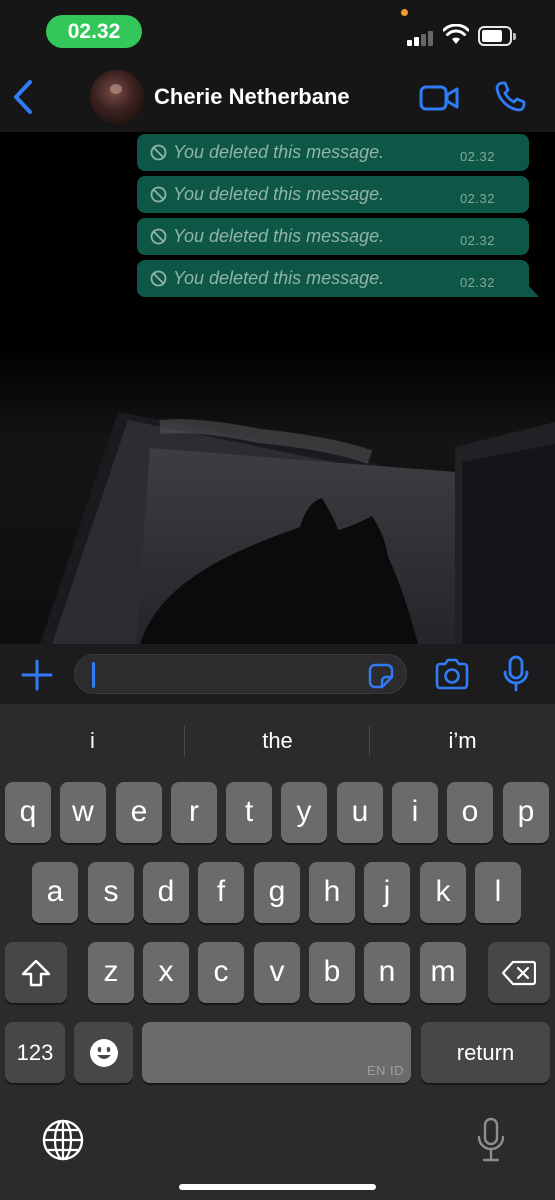 This screenshot has width=555, height=1200. Describe the element at coordinates (194, 812) in the screenshot. I see `key-r: r` at that location.